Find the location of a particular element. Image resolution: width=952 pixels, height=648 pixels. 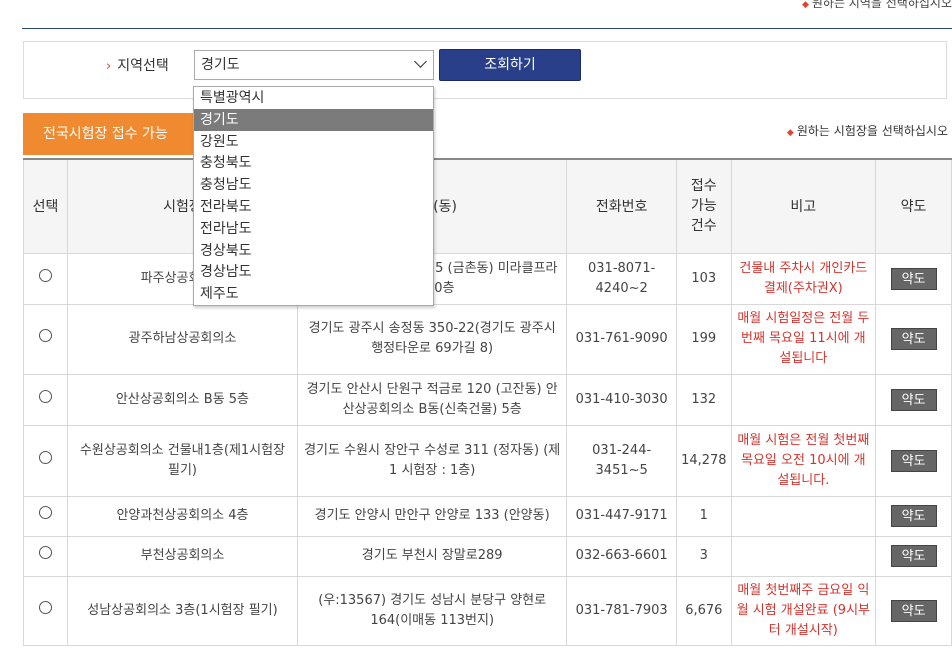

header-count: 접수 가능 건수 is located at coordinates (704, 206).